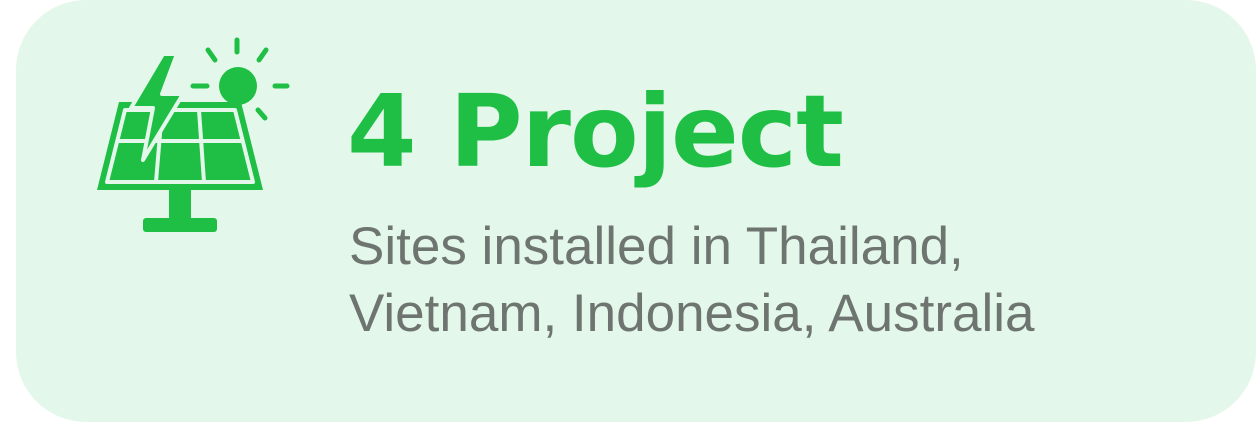 This screenshot has width=1256, height=434. Describe the element at coordinates (595, 131) in the screenshot. I see `stat-title: 4 Project` at that location.